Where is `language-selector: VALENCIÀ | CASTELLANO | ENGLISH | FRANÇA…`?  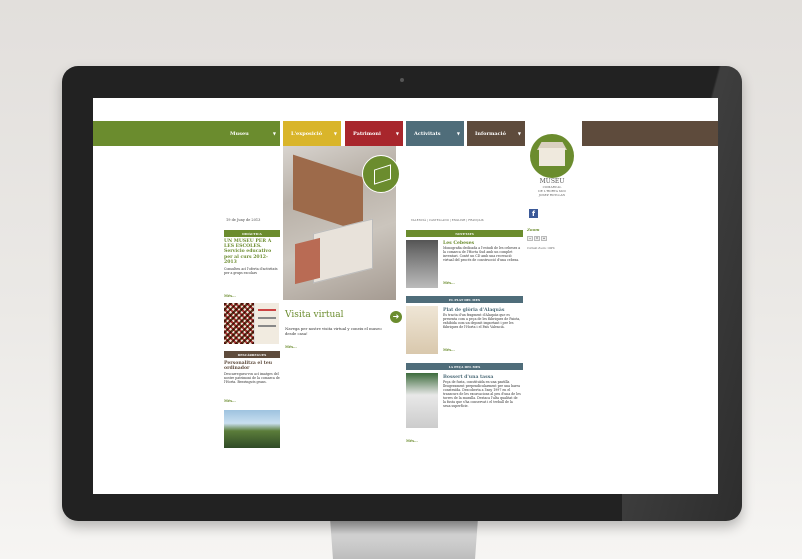
language-selector: VALENCIÀ | CASTELLANO | ENGLISH | FRANÇA… is located at coordinates (447, 220).